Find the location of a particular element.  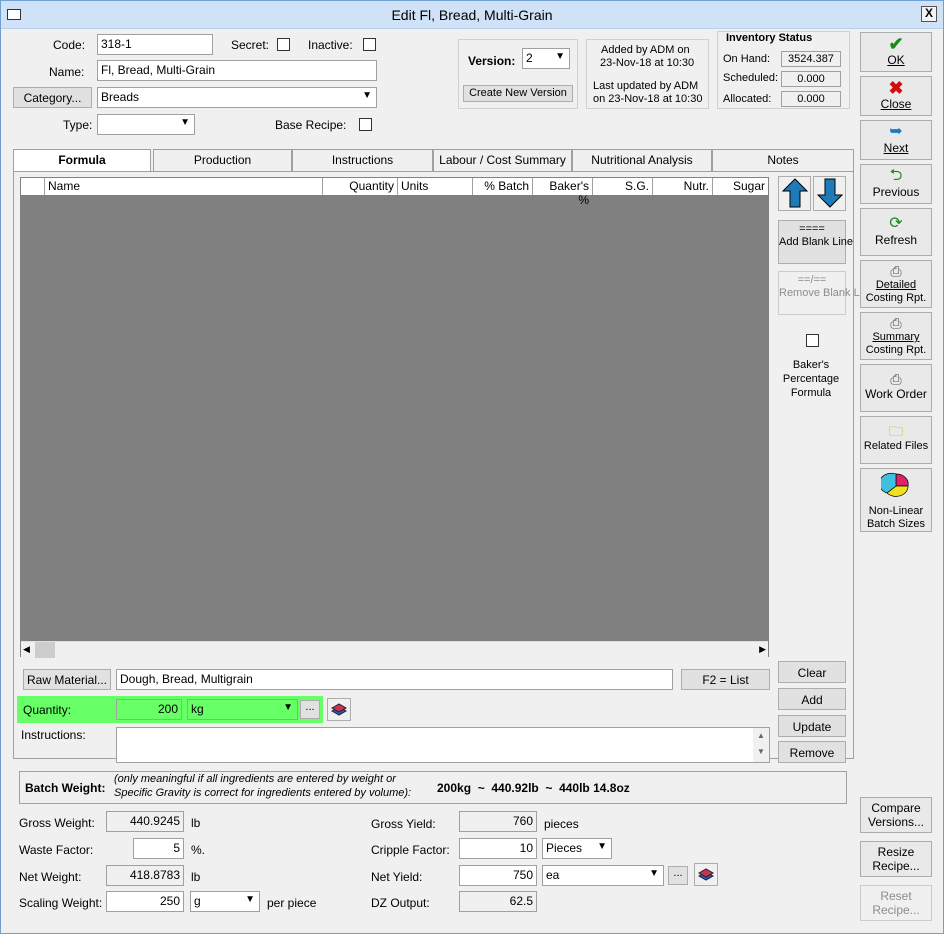

related-files-button: 🗀 Related Files is located at coordinates (896, 440).